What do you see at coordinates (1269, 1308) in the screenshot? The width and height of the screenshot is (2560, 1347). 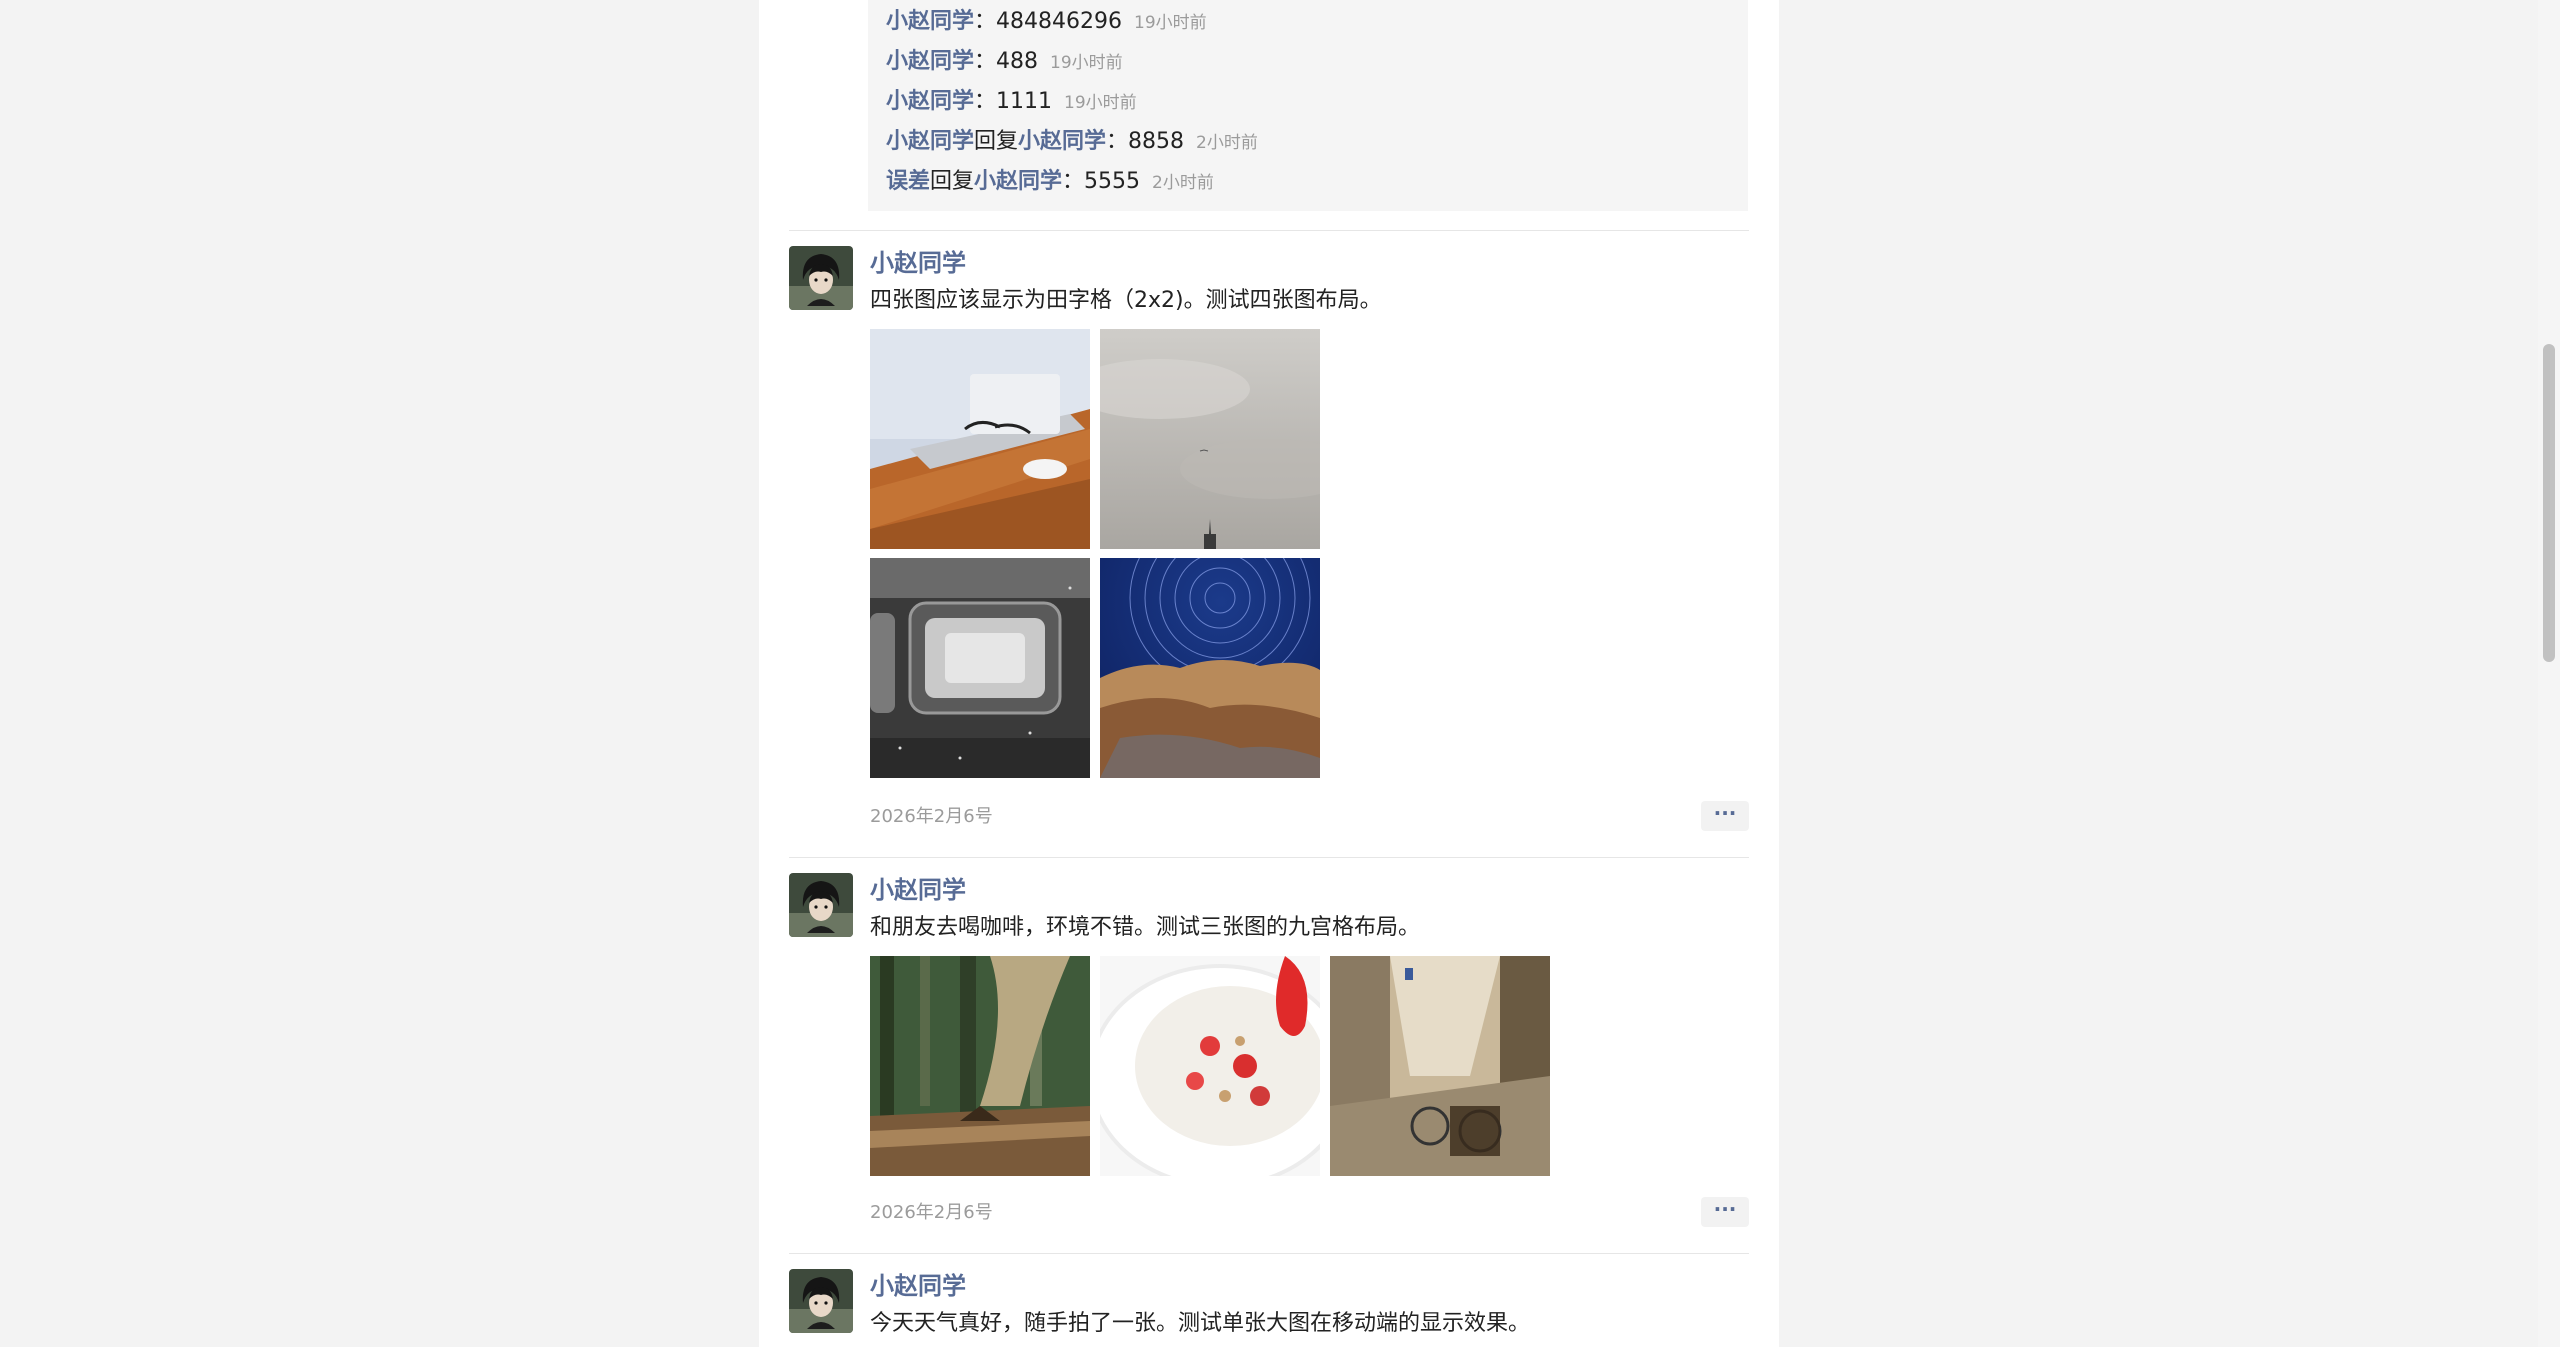 I see `post-card: 小赵同学 今天天气真好，随手拍了一张。测试单张大图在移动端的显示效果。` at bounding box center [1269, 1308].